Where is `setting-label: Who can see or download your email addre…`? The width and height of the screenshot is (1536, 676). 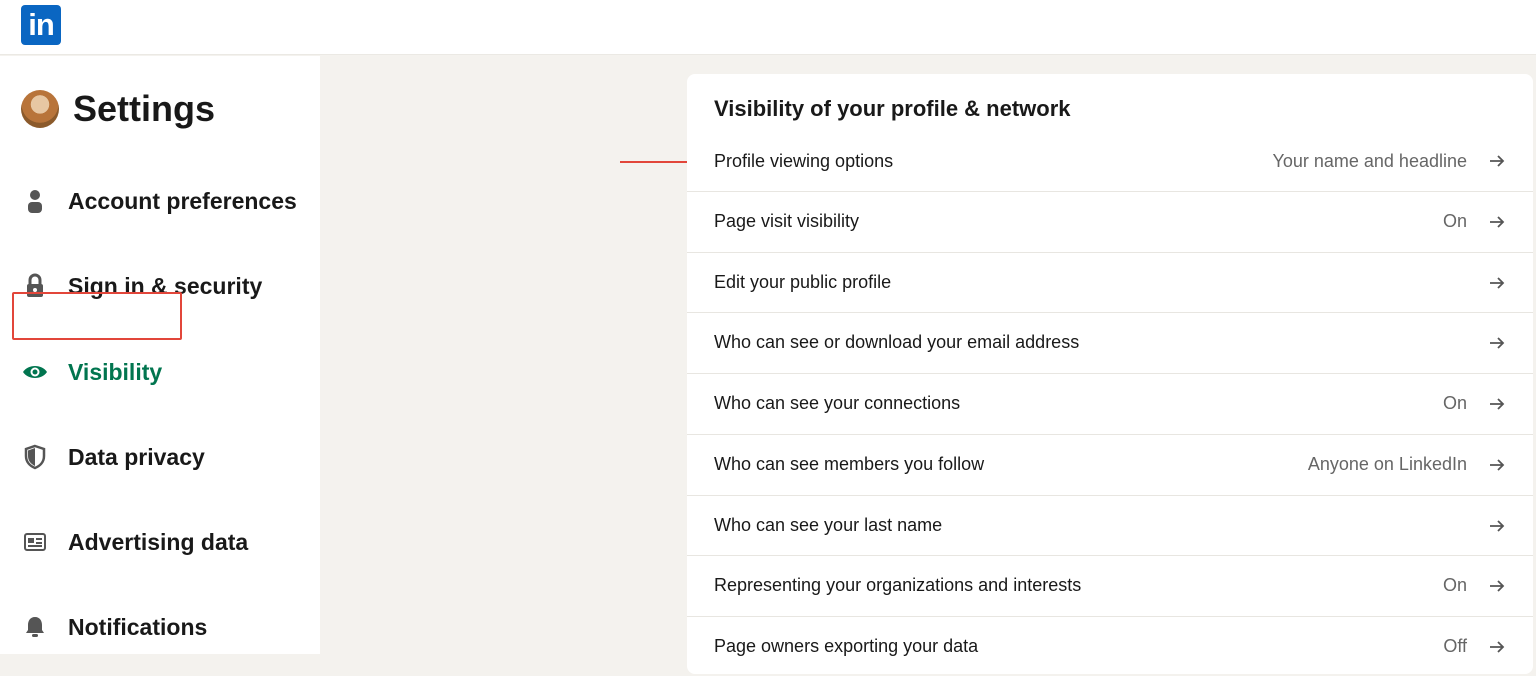 setting-label: Who can see or download your email addre… is located at coordinates (897, 342).